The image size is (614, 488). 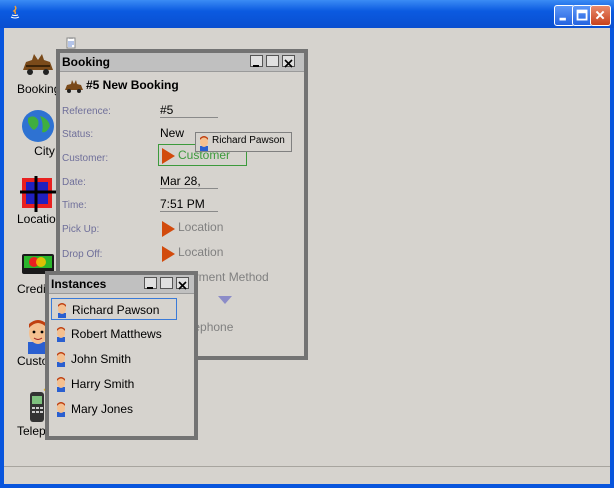 I want to click on time-label: Time:, so click(x=74, y=205).